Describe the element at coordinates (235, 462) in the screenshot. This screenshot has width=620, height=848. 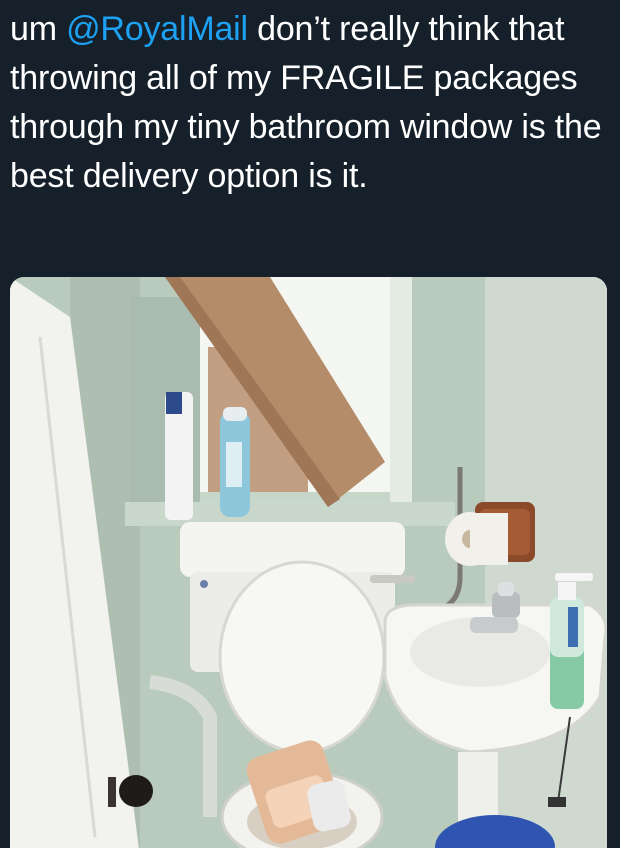
I see `air-freshener-icon` at that location.